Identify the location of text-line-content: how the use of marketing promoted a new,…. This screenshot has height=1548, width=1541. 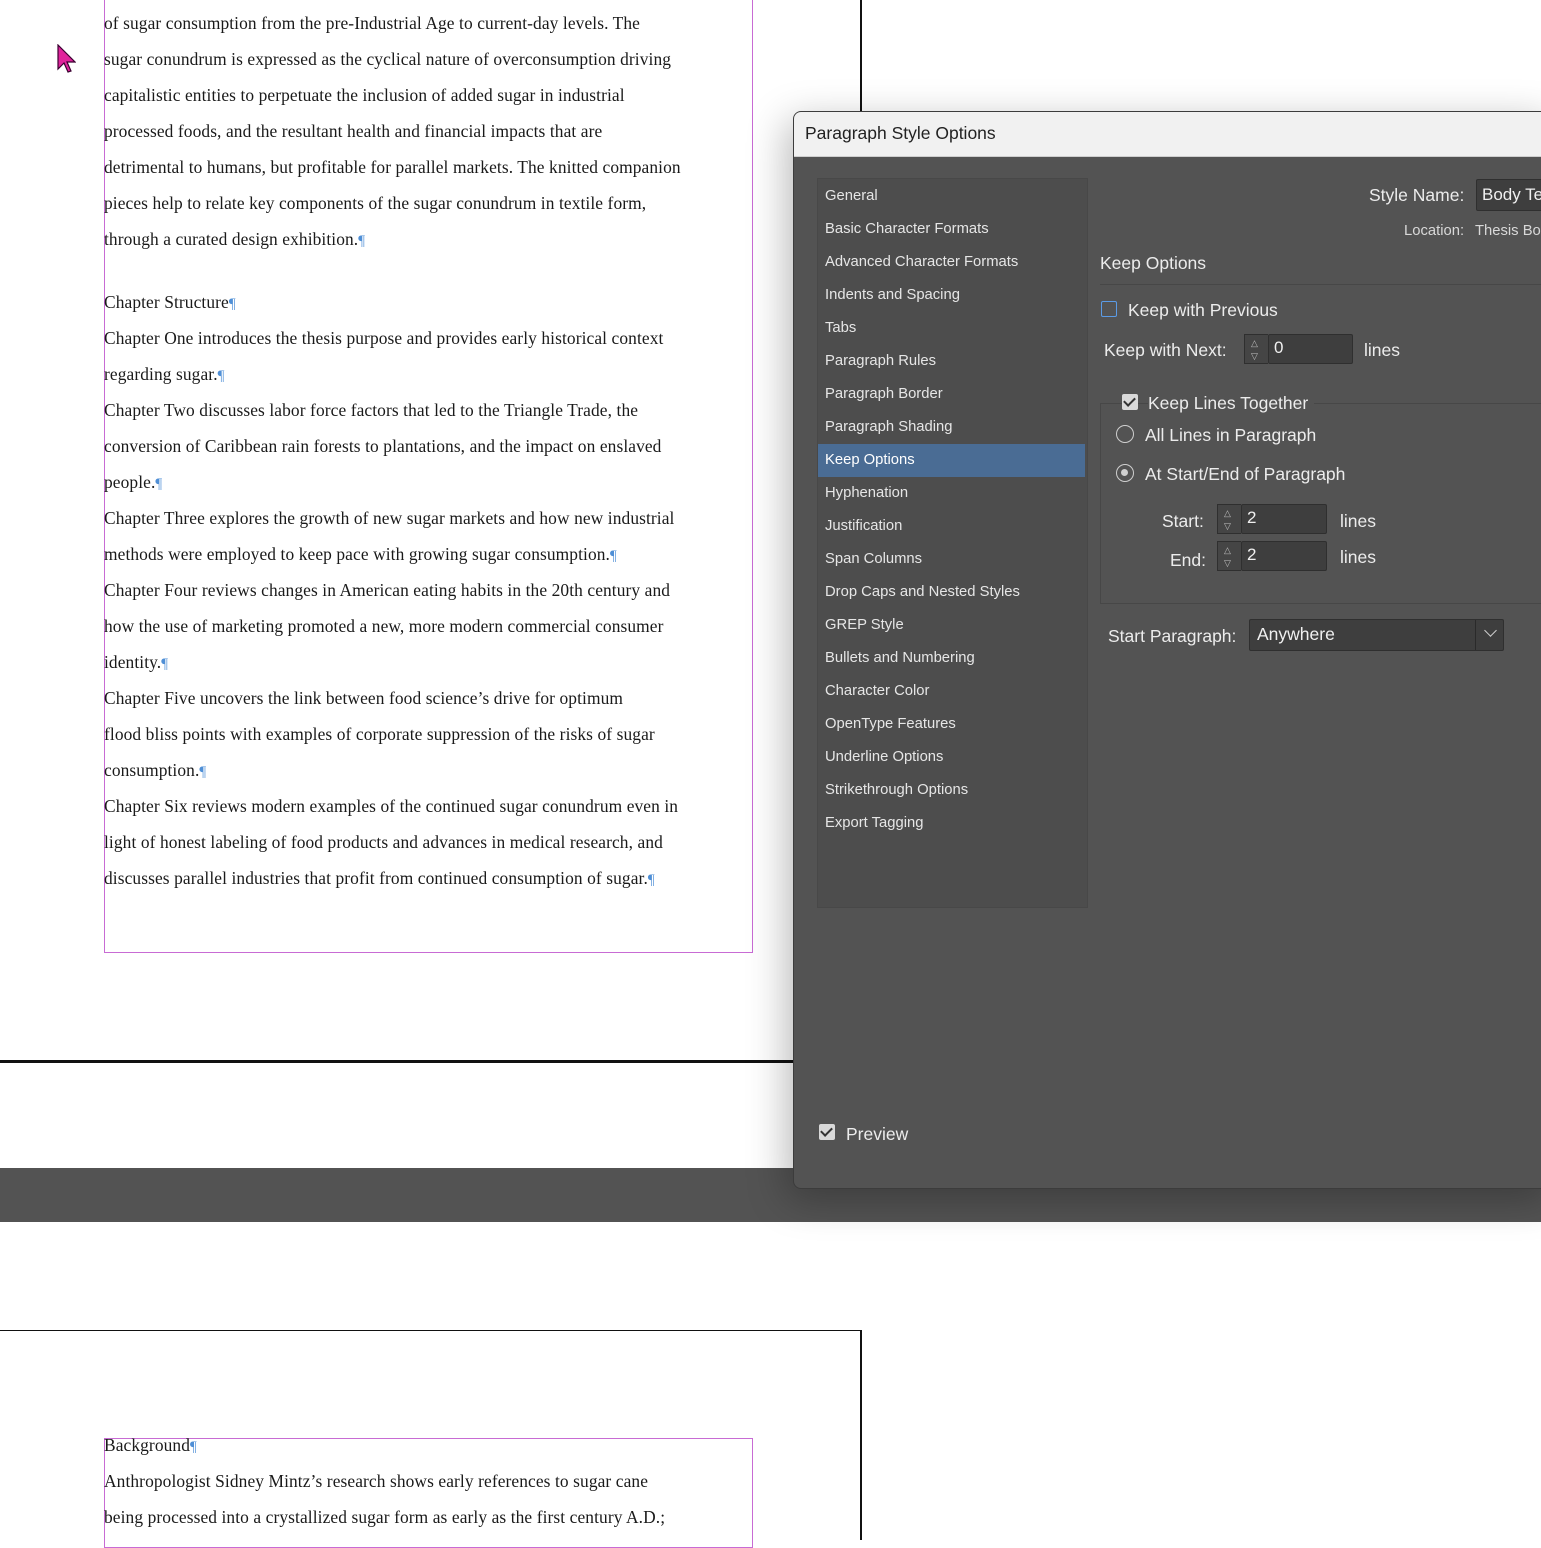
(384, 626).